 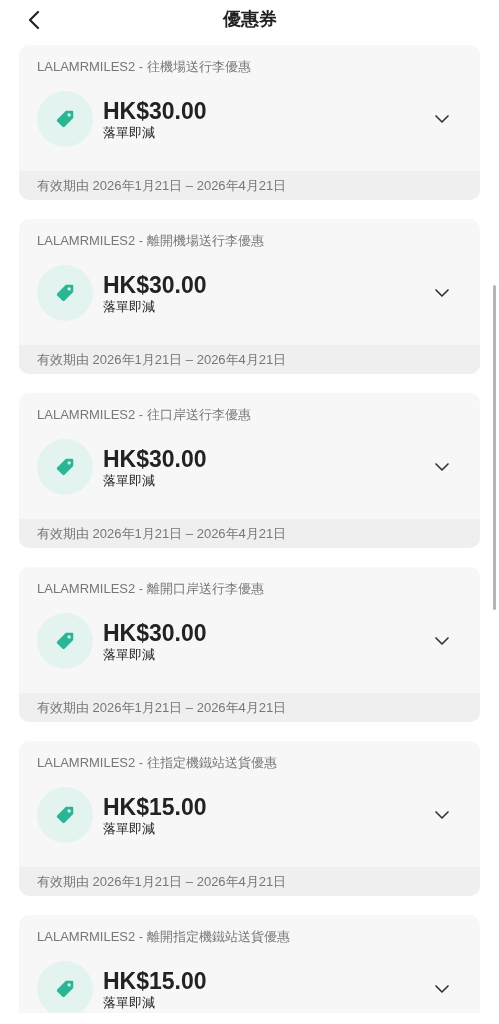 What do you see at coordinates (157, 763) in the screenshot?
I see `coupon-title: LALAMRMILES2 - 往指定機鐵站送貨優惠` at bounding box center [157, 763].